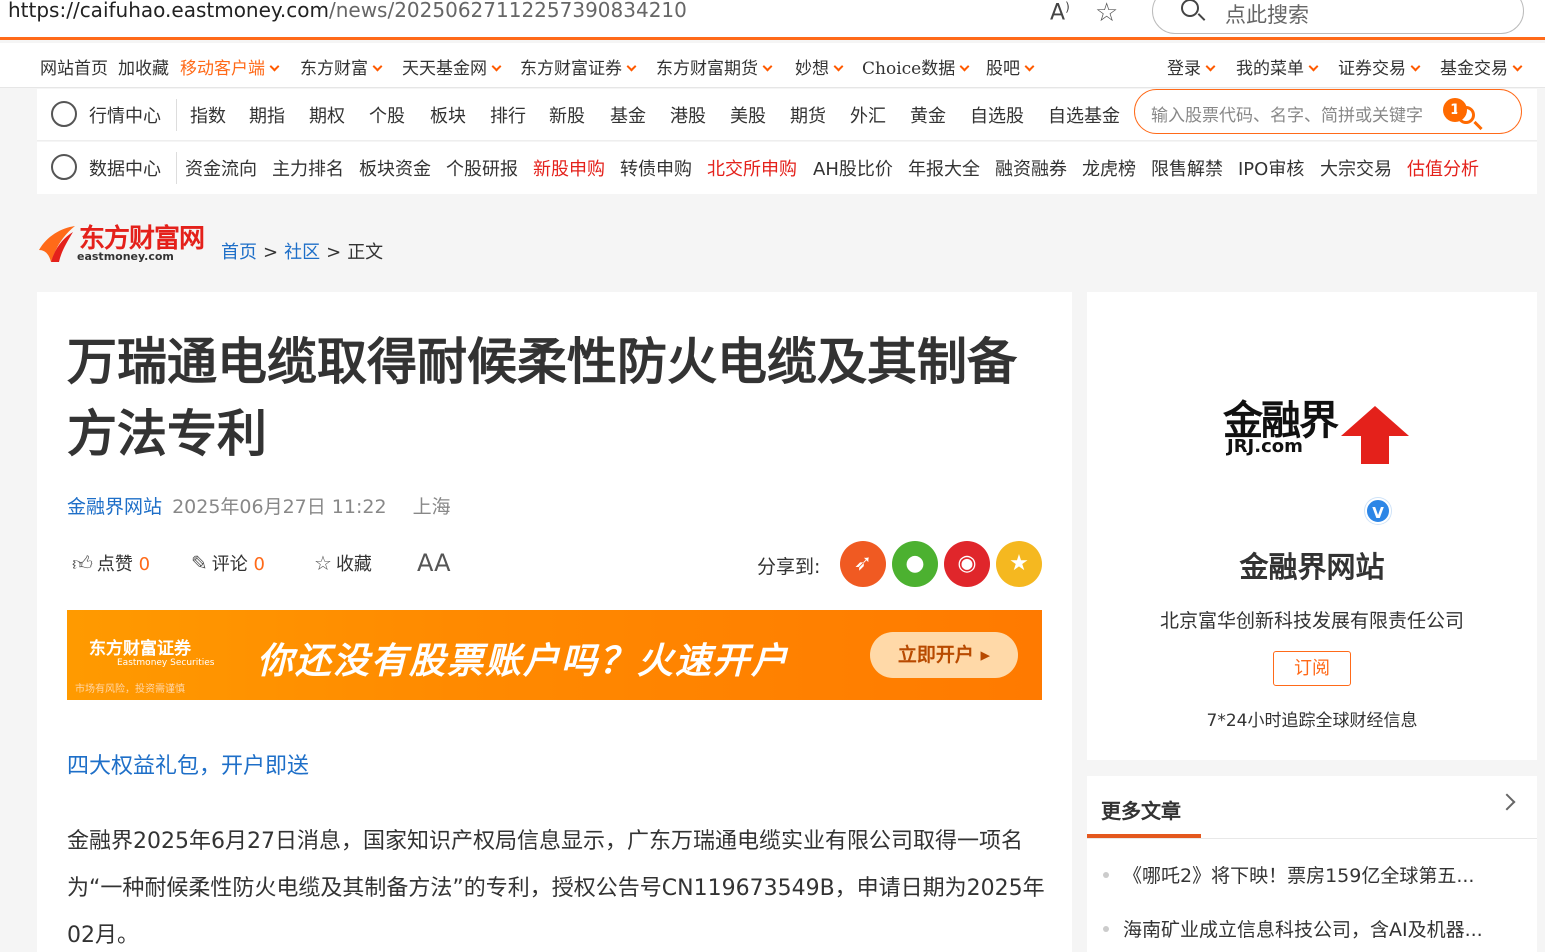 The image size is (1545, 952). What do you see at coordinates (1356, 168) in the screenshot?
I see `data-link: 大宗交易` at bounding box center [1356, 168].